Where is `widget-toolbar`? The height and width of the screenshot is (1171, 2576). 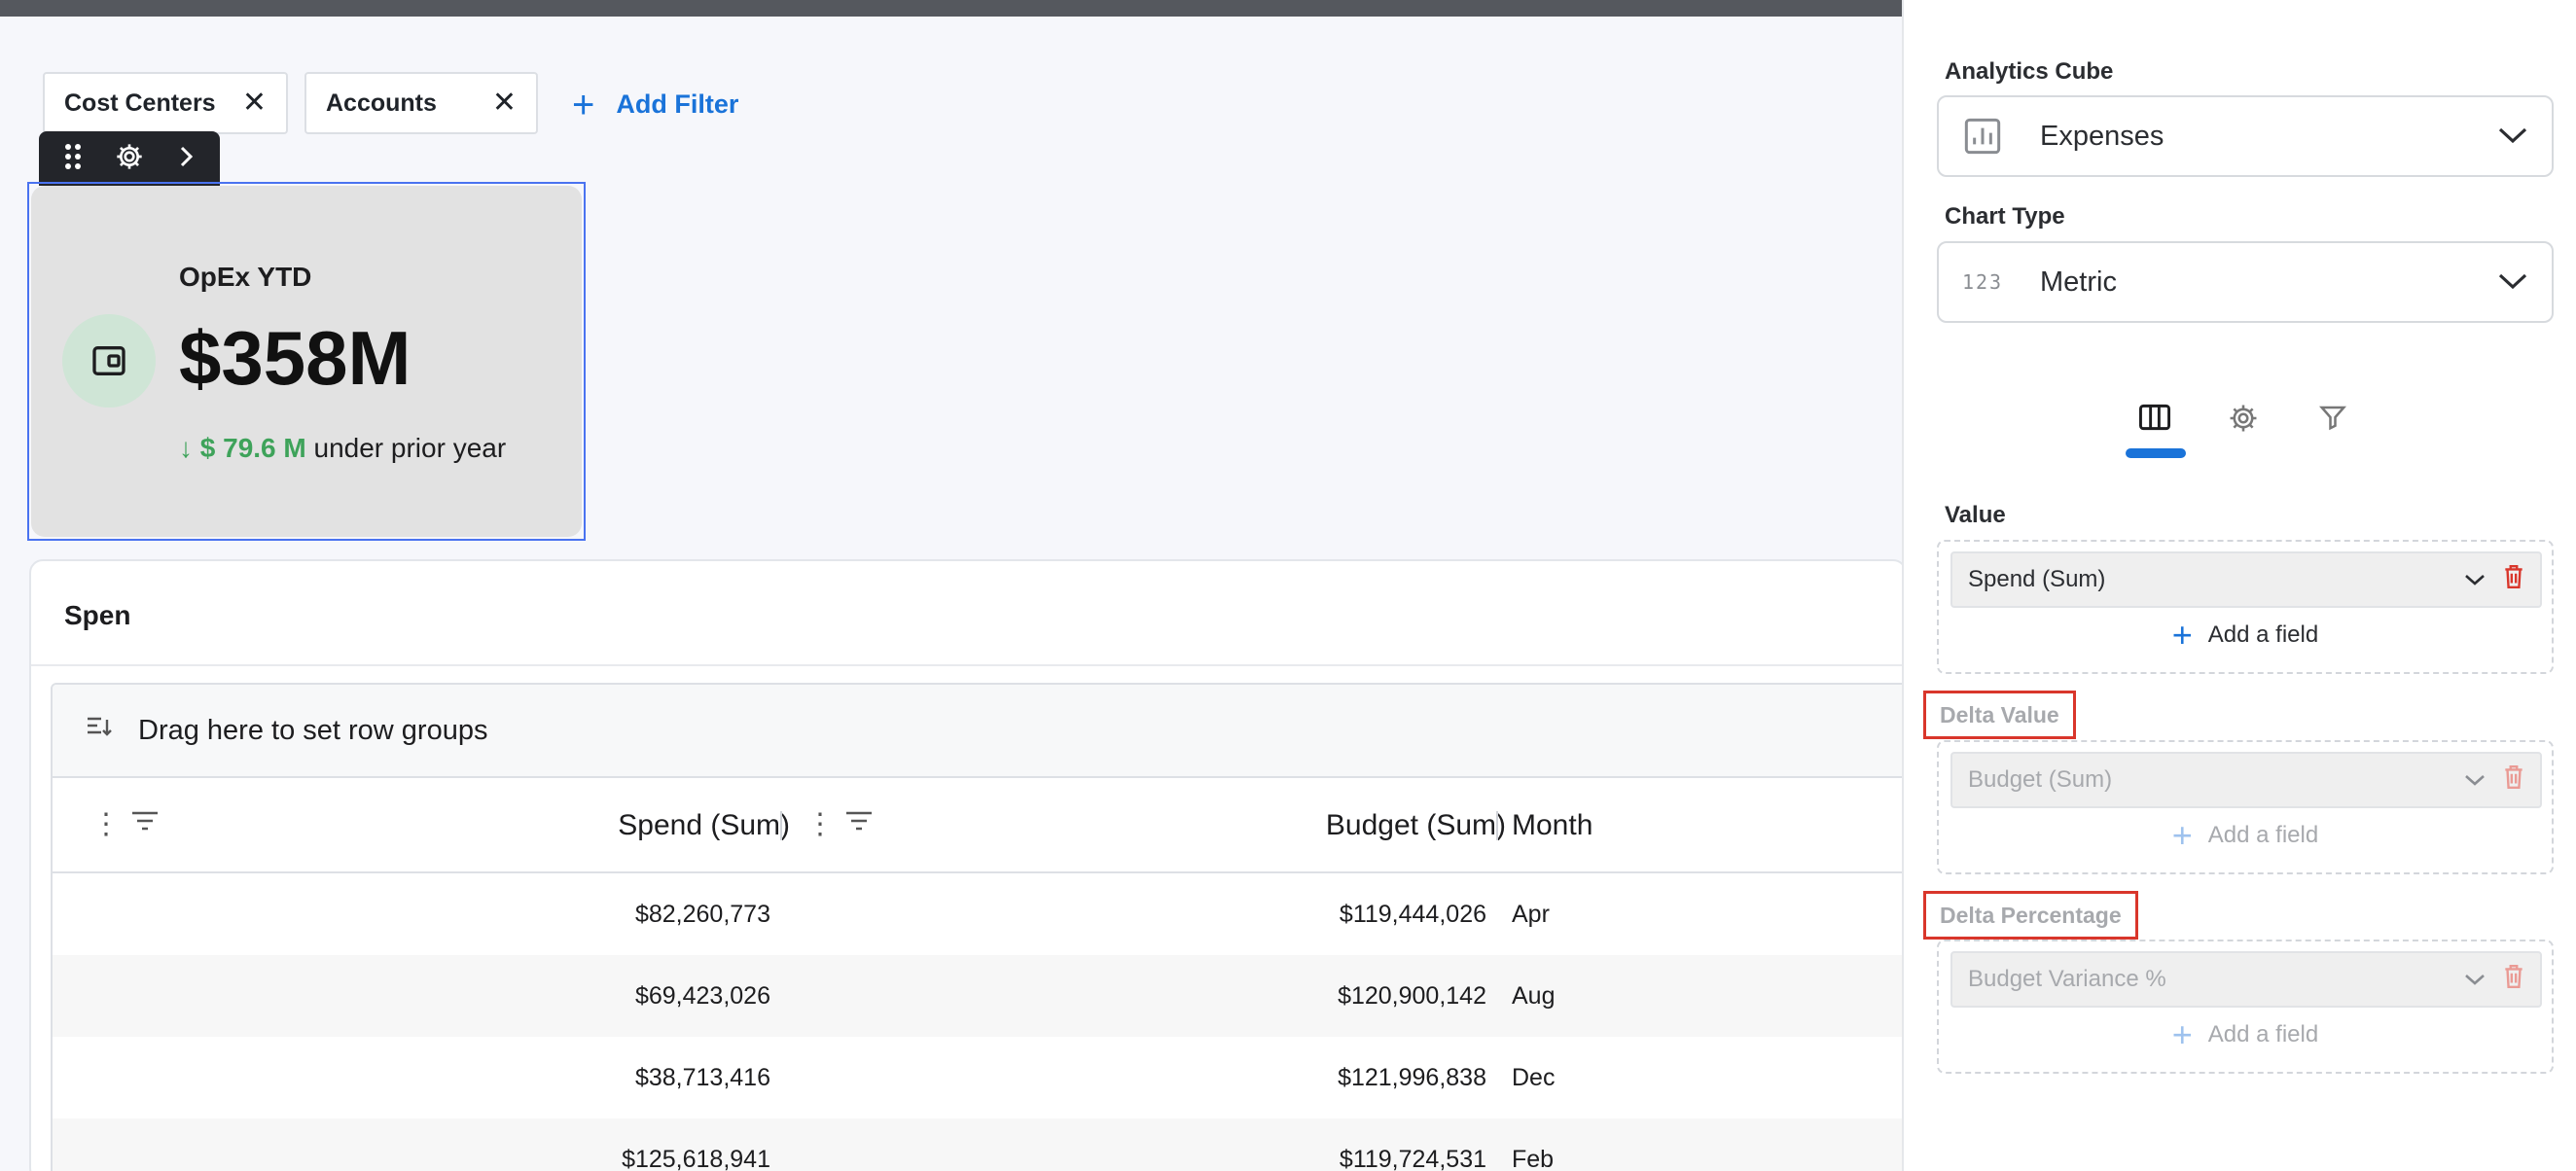
widget-toolbar is located at coordinates (129, 159).